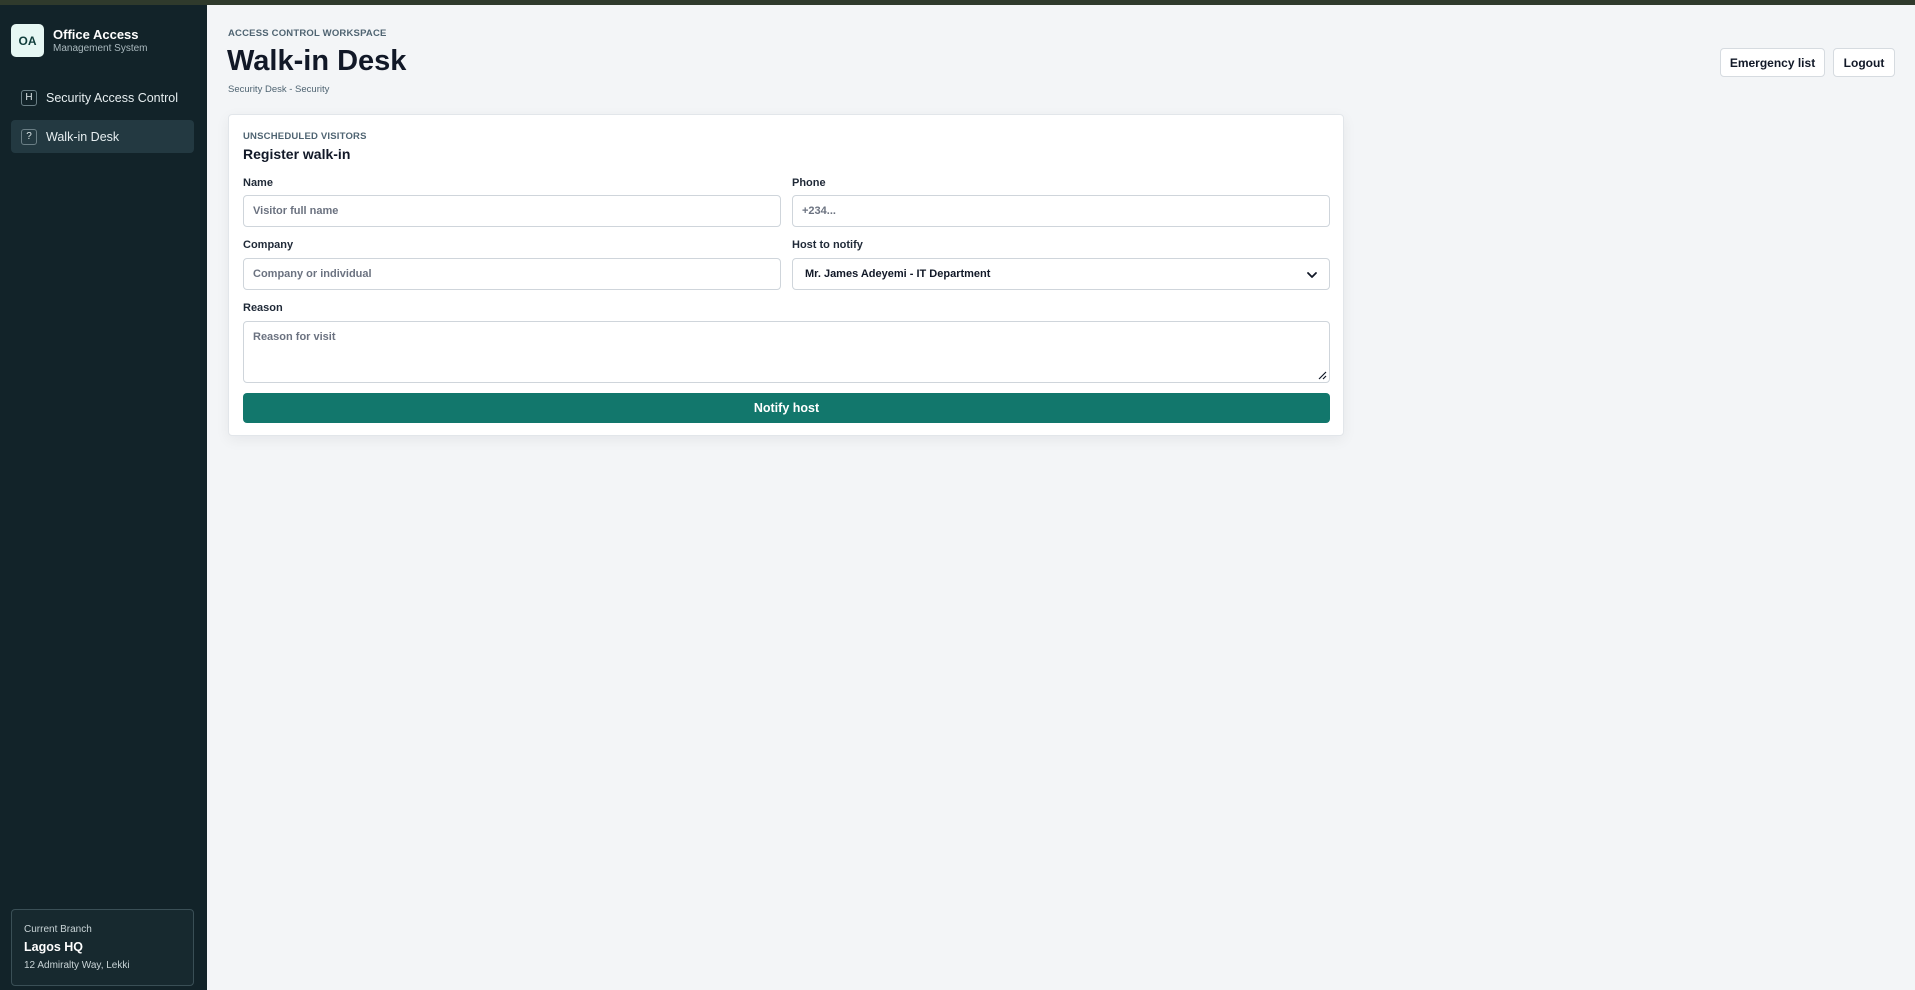  What do you see at coordinates (58, 929) in the screenshot?
I see `branch-label: Current Branch` at bounding box center [58, 929].